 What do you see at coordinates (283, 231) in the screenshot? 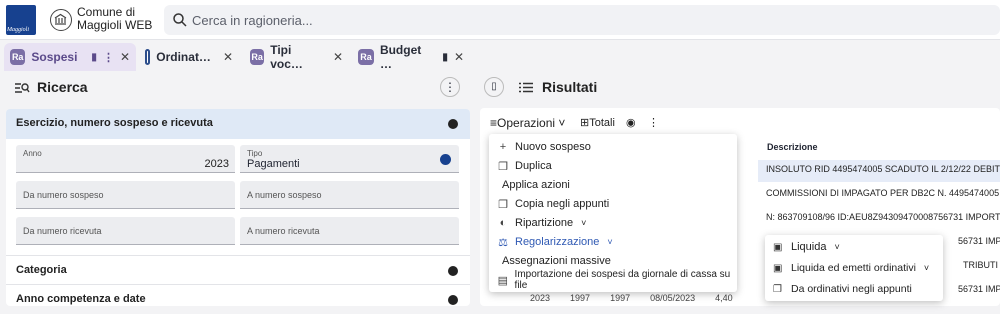
I see `field-placeholder: A numero ricevuta` at bounding box center [283, 231].